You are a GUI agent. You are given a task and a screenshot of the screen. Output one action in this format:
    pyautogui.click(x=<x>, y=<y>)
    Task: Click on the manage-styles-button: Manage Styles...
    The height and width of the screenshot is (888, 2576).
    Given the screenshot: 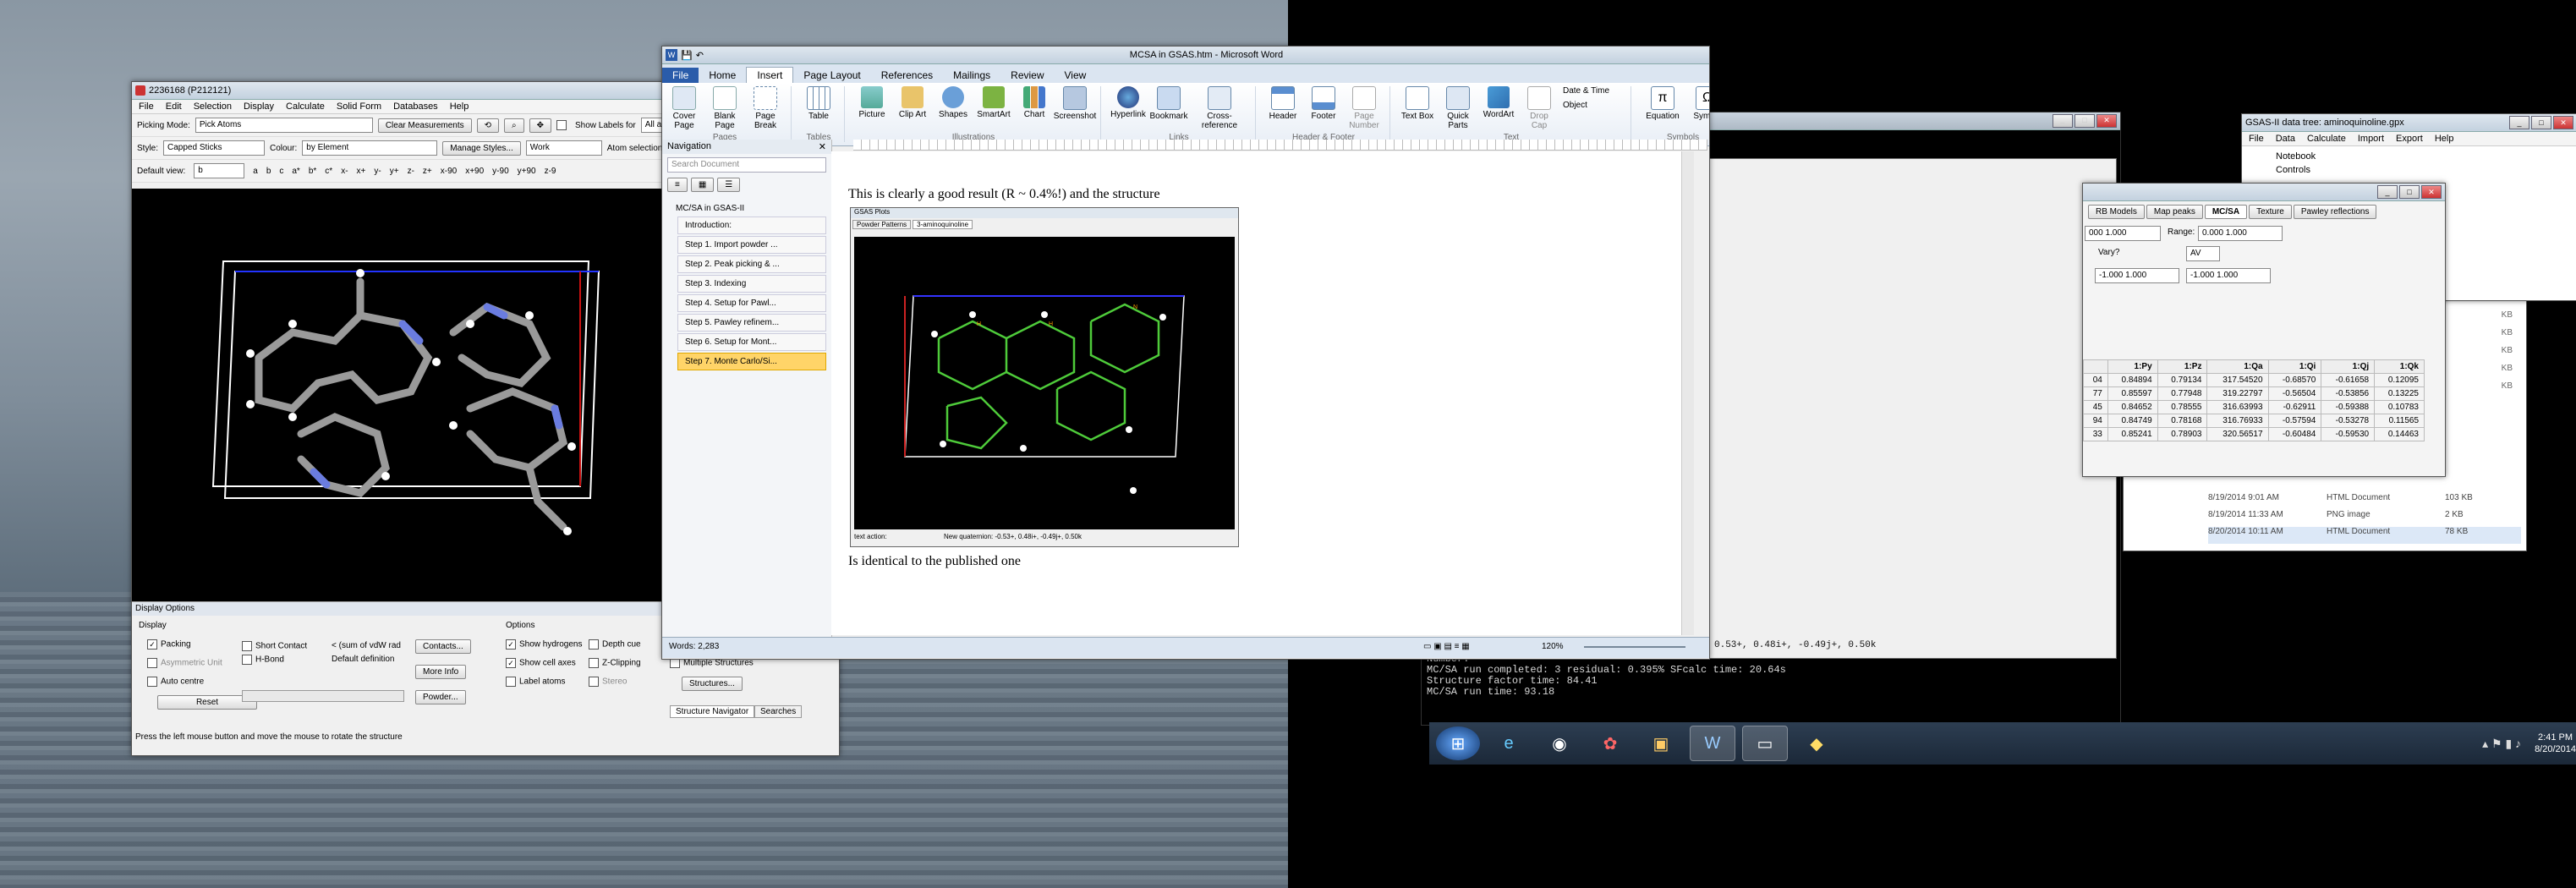 What is the action you would take?
    pyautogui.click(x=481, y=148)
    